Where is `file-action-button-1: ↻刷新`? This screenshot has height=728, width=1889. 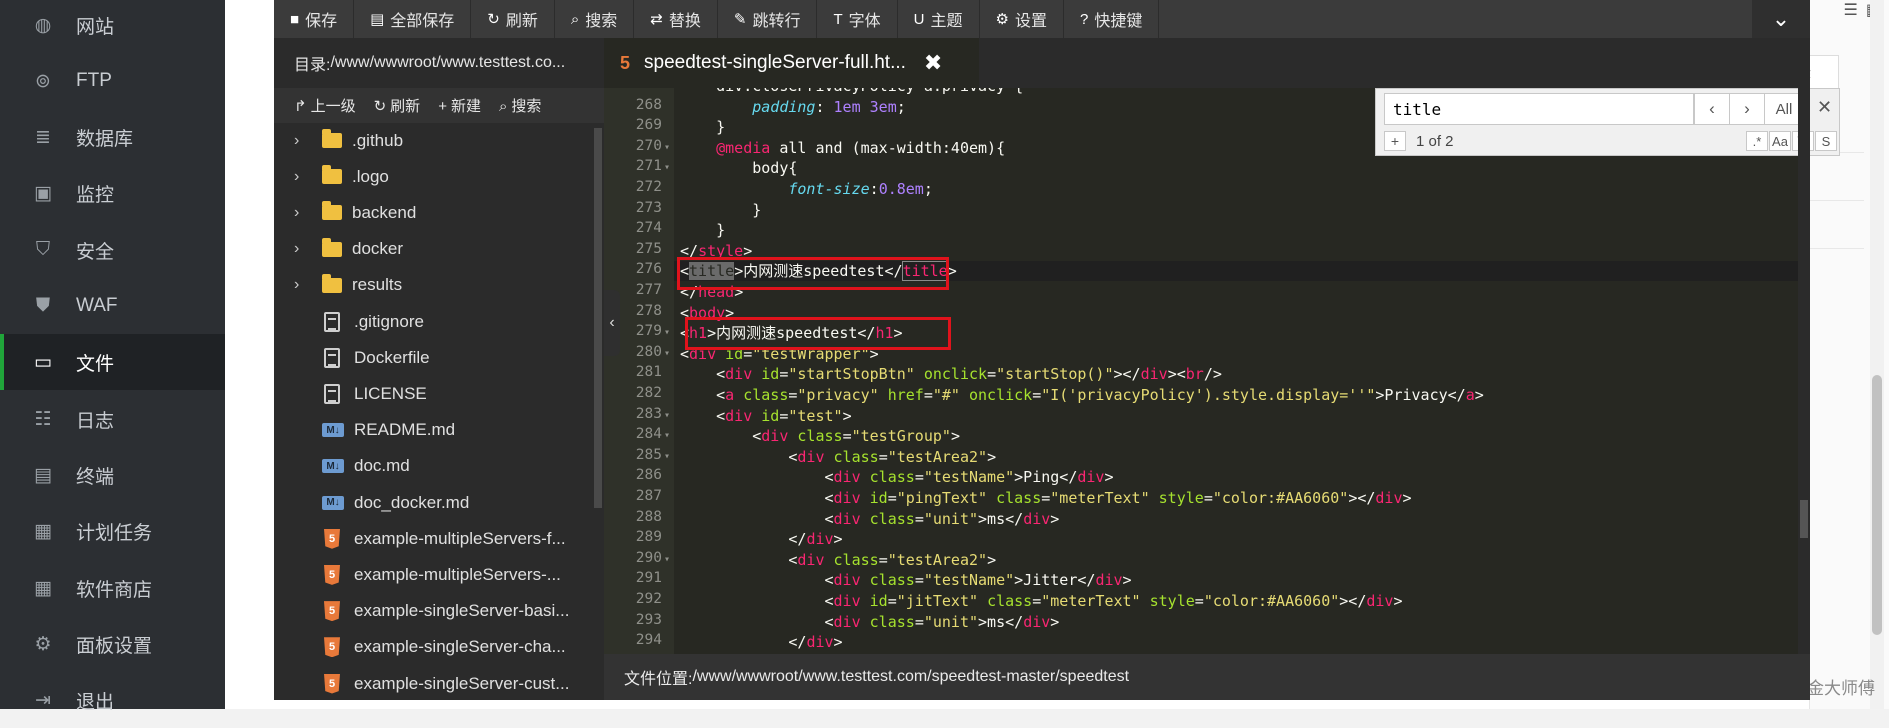
file-action-button-1: ↻刷新 is located at coordinates (397, 105).